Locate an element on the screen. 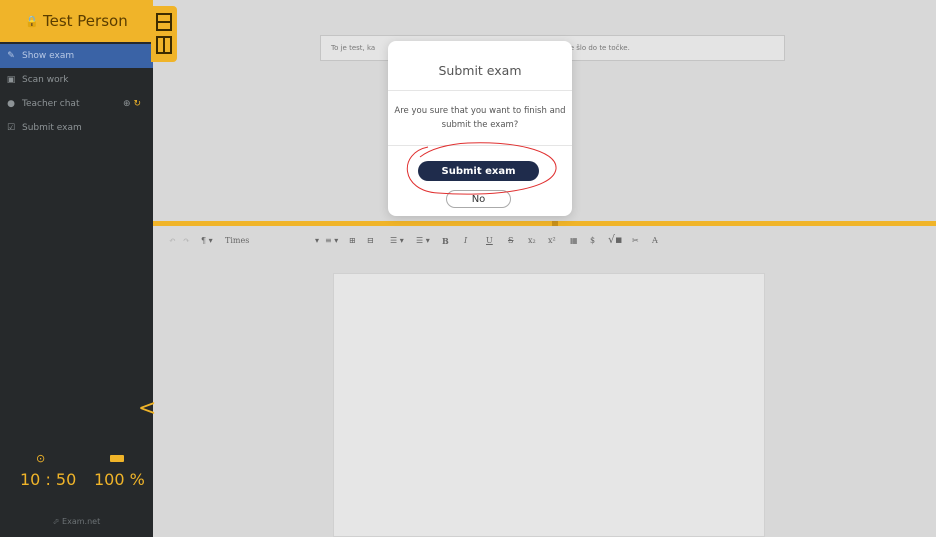 Image resolution: width=936 pixels, height=537 pixels. italic-button: I is located at coordinates (465, 240).